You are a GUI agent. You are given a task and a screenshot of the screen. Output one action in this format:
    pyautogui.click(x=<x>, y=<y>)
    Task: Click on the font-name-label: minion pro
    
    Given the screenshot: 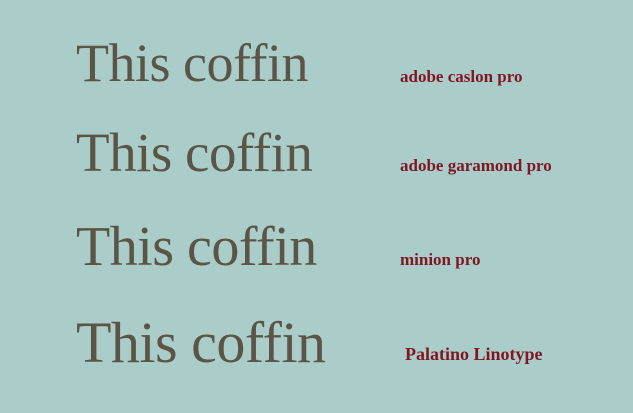 What is the action you would take?
    pyautogui.click(x=440, y=259)
    